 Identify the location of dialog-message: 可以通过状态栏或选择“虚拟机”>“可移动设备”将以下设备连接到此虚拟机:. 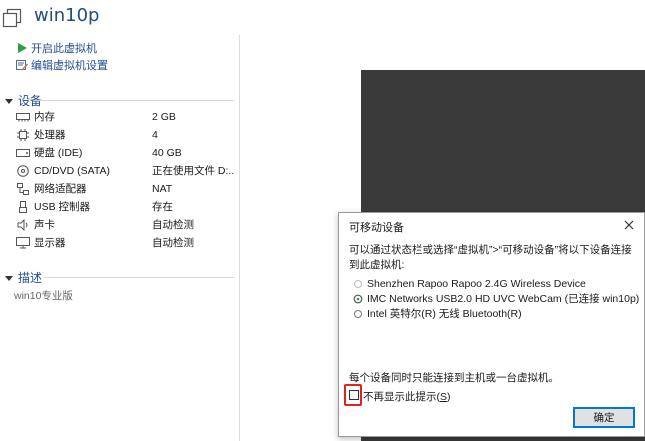
(490, 257).